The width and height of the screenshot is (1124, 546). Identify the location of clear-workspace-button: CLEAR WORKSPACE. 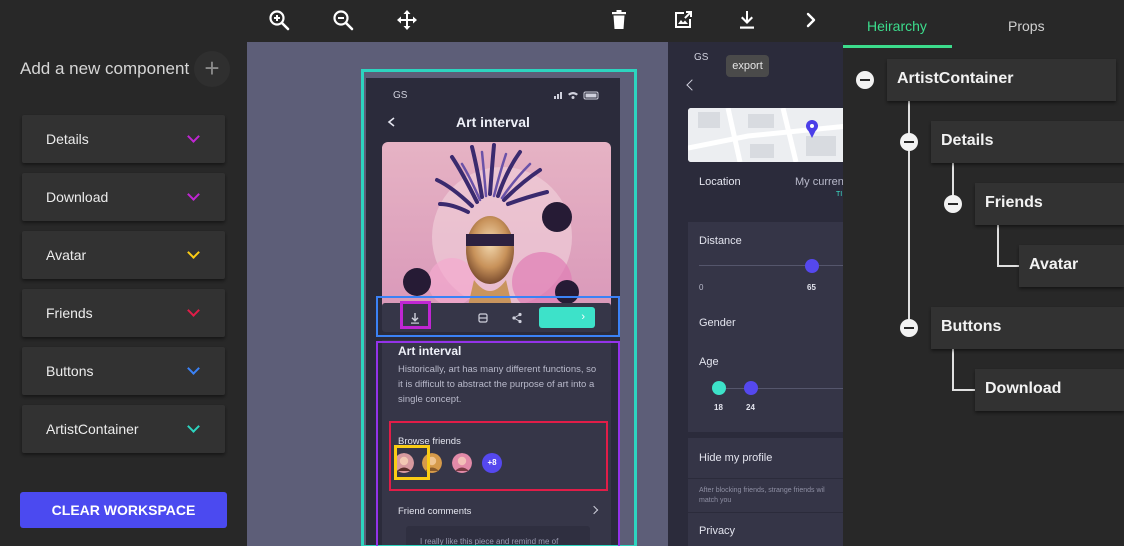
(123, 510).